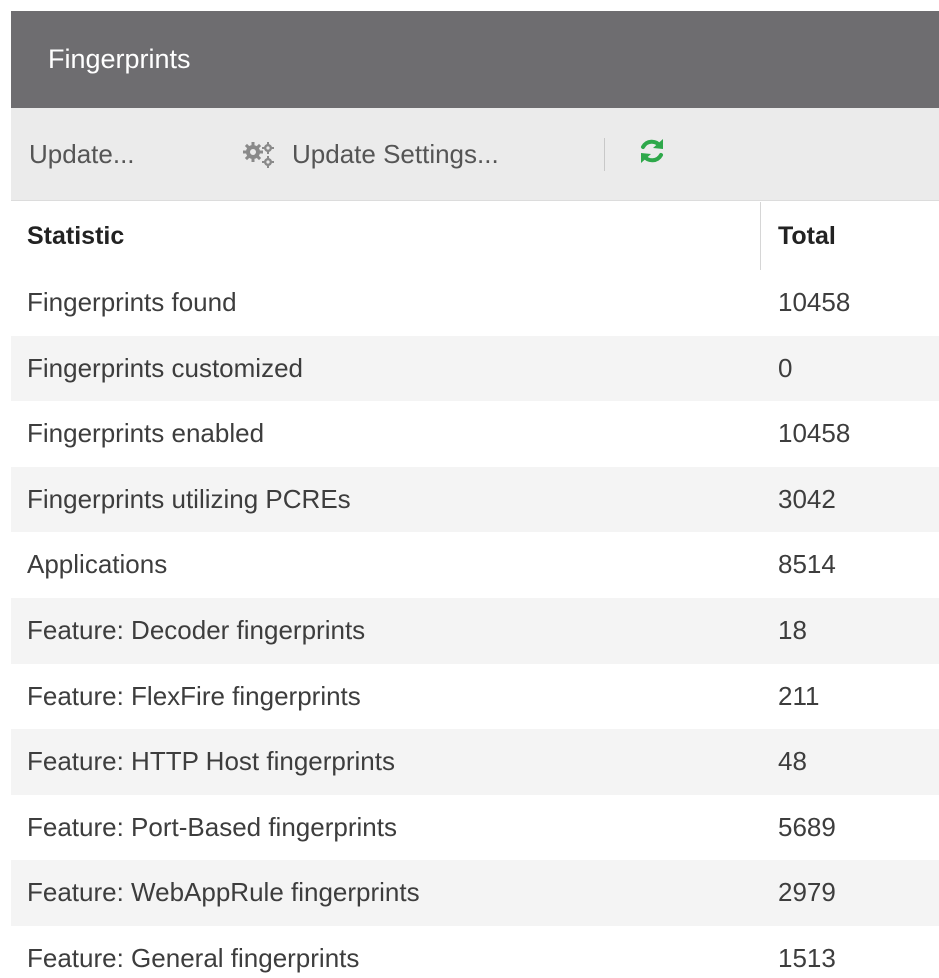 This screenshot has width=939, height=978. I want to click on statistic-cell: Feature: General fingerprints, so click(193, 957).